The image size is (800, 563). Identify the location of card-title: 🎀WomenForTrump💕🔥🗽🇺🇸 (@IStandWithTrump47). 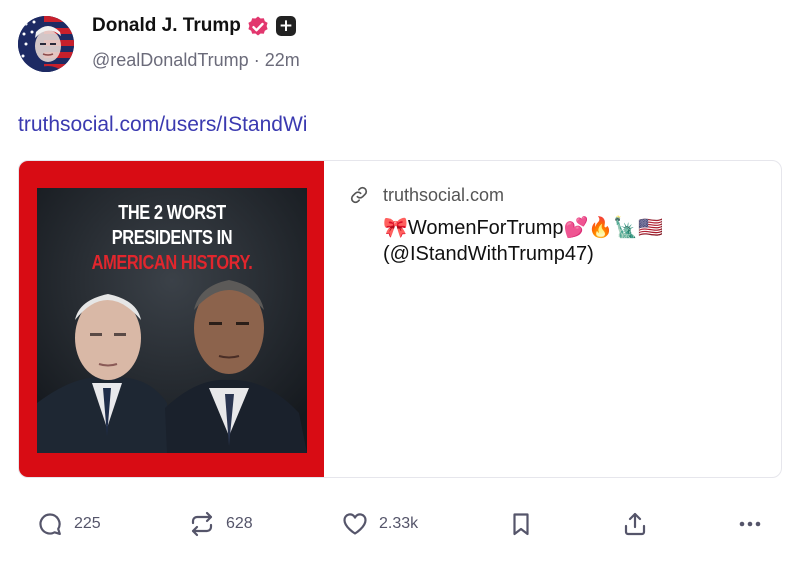
(576, 241).